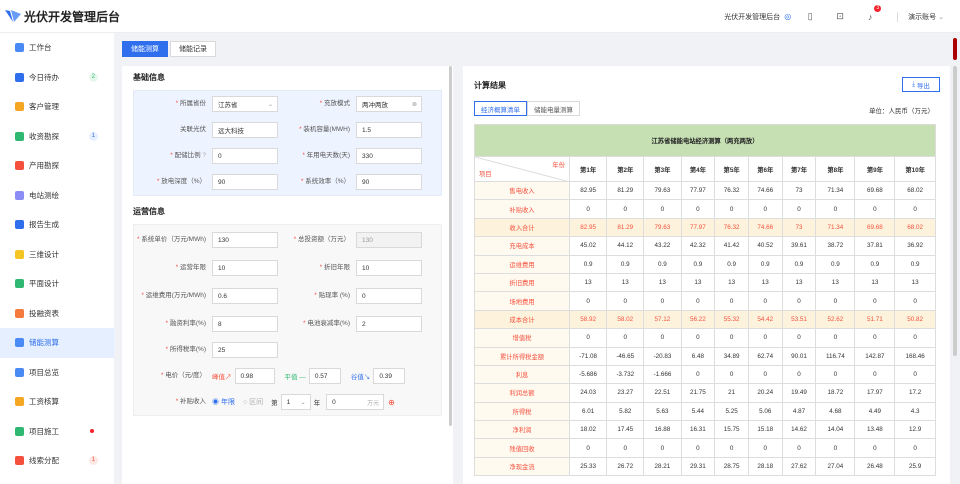 The width and height of the screenshot is (960, 484). I want to click on verified-icon: ◎, so click(788, 16).